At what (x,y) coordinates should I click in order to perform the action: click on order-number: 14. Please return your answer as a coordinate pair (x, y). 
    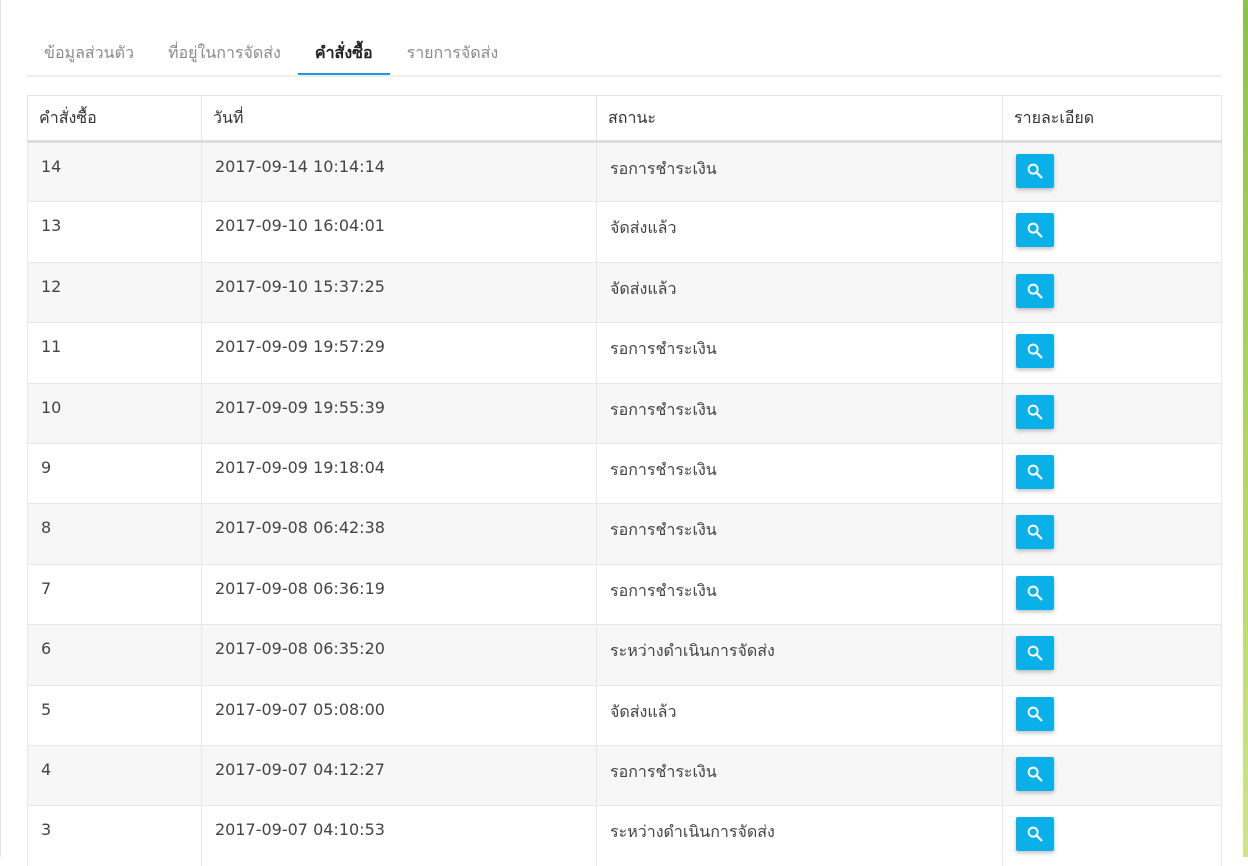
    Looking at the image, I should click on (115, 172).